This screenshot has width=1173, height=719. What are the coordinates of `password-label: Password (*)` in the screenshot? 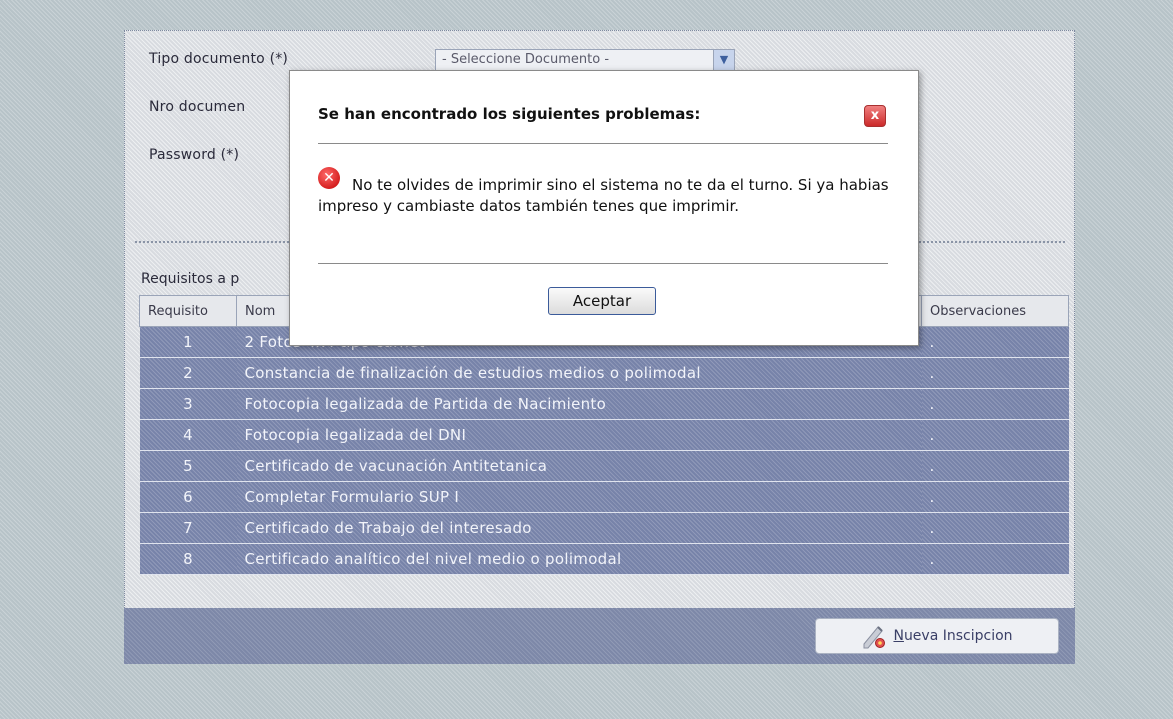 It's located at (194, 155).